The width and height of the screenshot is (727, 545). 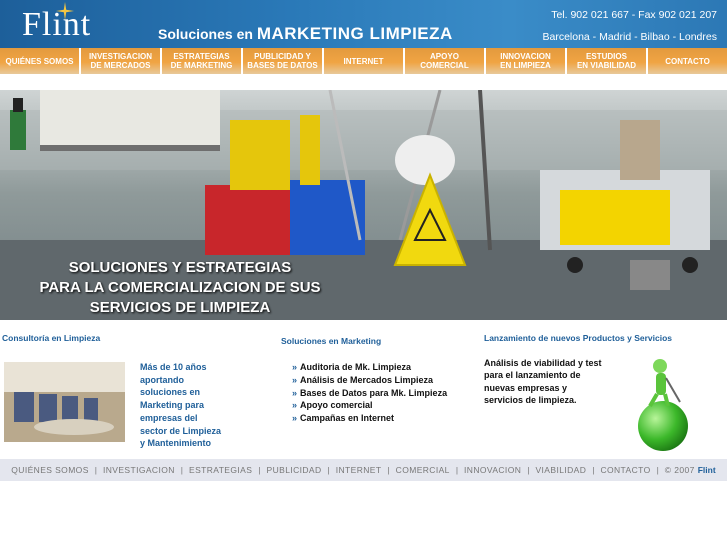 What do you see at coordinates (560, 470) in the screenshot?
I see `footer-link-viabilidad: VIABILIDAD` at bounding box center [560, 470].